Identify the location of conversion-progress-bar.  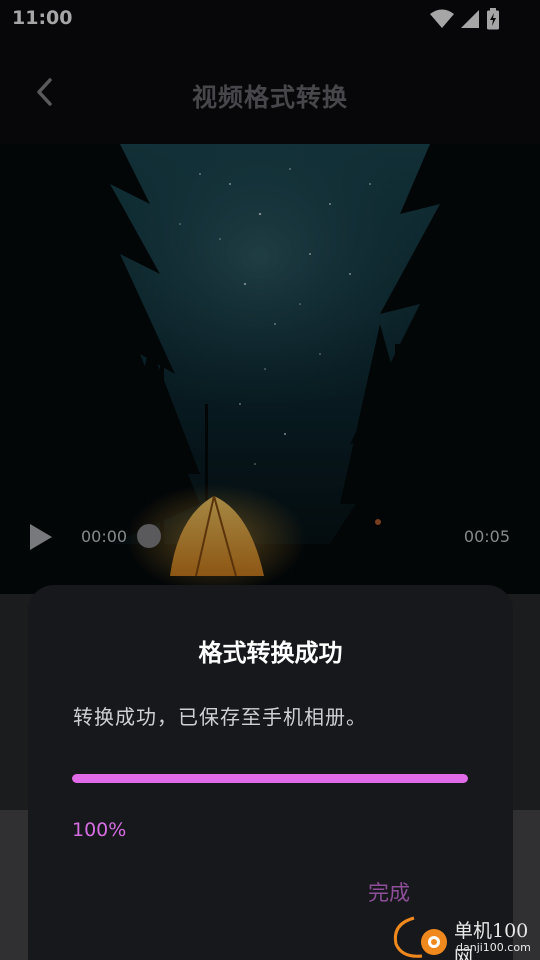
(270, 778).